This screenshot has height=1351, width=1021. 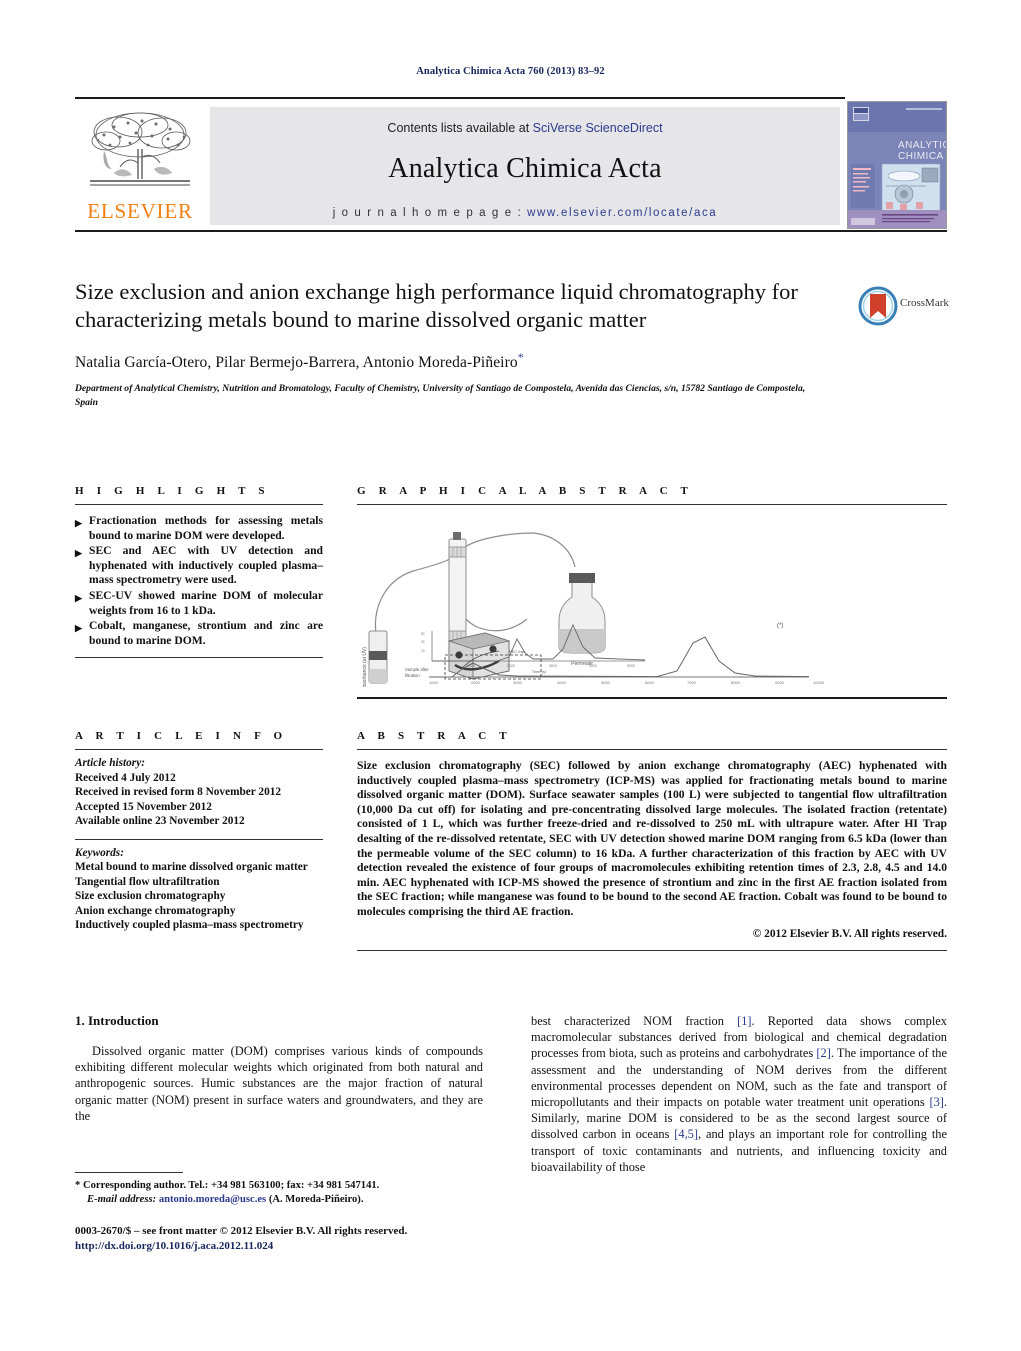 What do you see at coordinates (140, 211) in the screenshot?
I see `elsevier-wordmark: ELSEVIER` at bounding box center [140, 211].